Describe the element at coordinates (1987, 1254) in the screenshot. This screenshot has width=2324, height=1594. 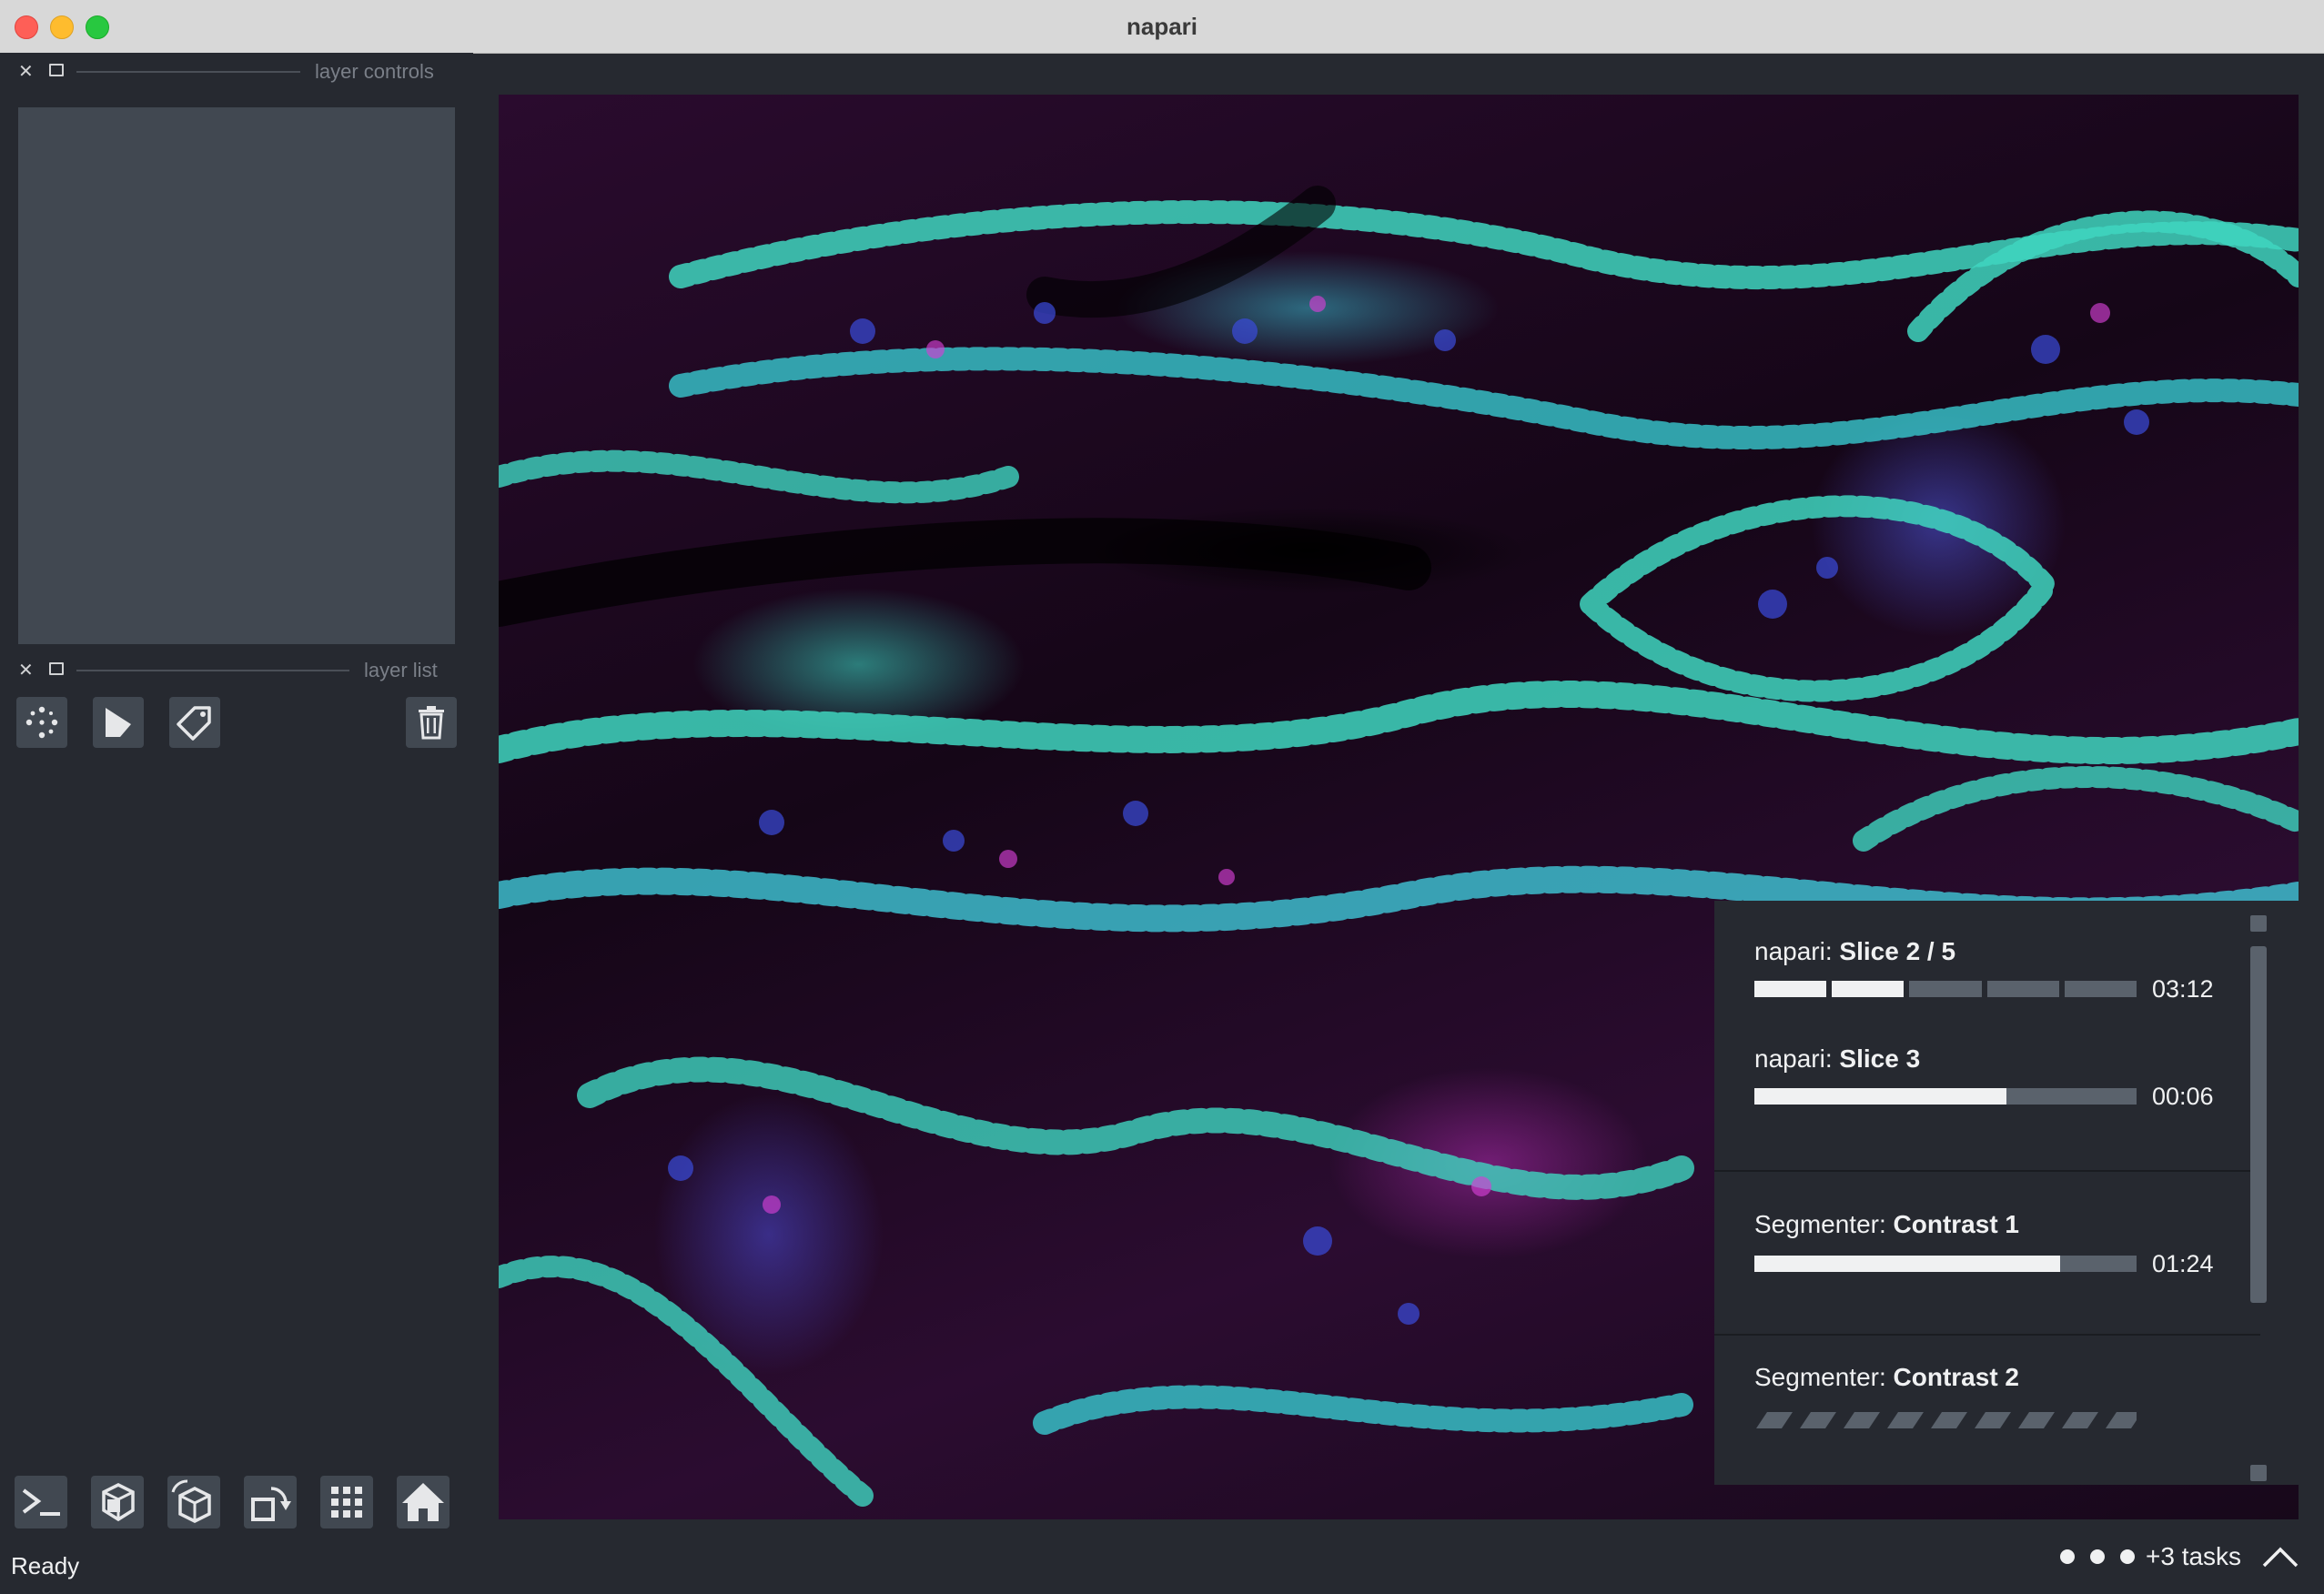
I see `task-item: Segmenter: Contrast 1 01:24` at that location.